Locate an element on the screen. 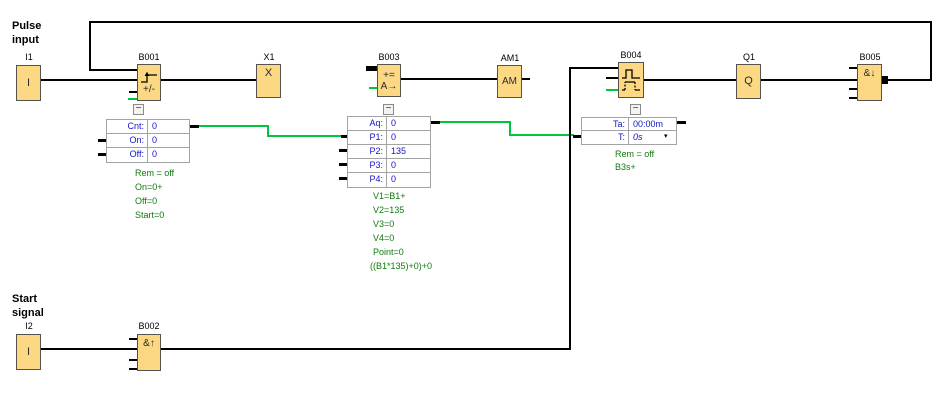  block-b003-analog-math: += A→ is located at coordinates (389, 80).